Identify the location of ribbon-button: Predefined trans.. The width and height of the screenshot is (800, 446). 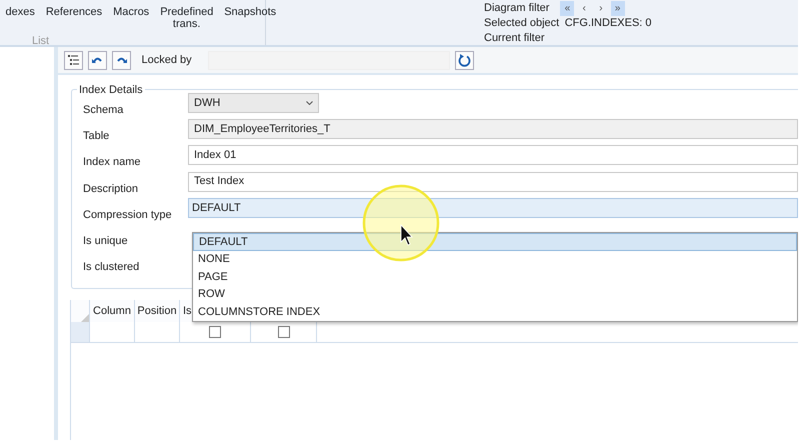
(186, 15).